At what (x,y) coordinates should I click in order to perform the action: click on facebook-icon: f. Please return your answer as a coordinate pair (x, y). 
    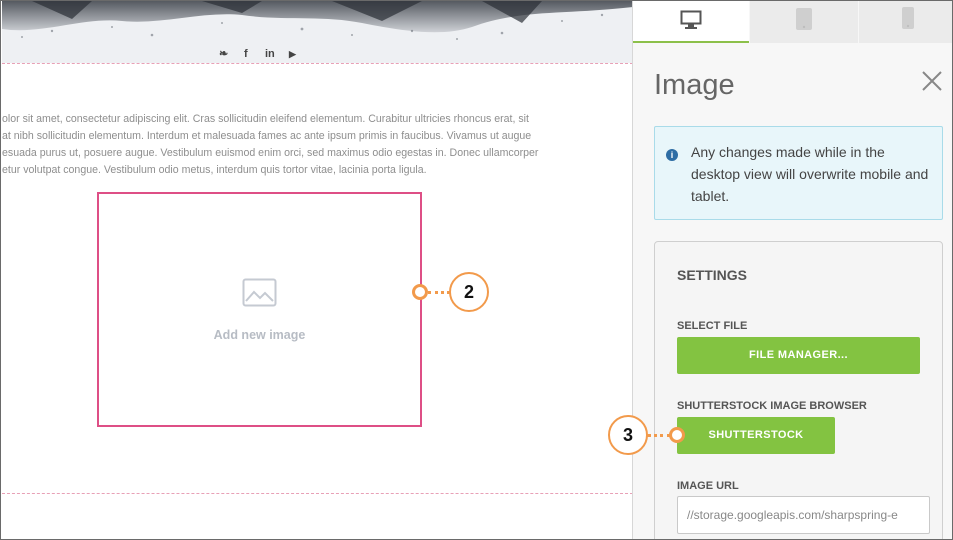
    Looking at the image, I should click on (246, 54).